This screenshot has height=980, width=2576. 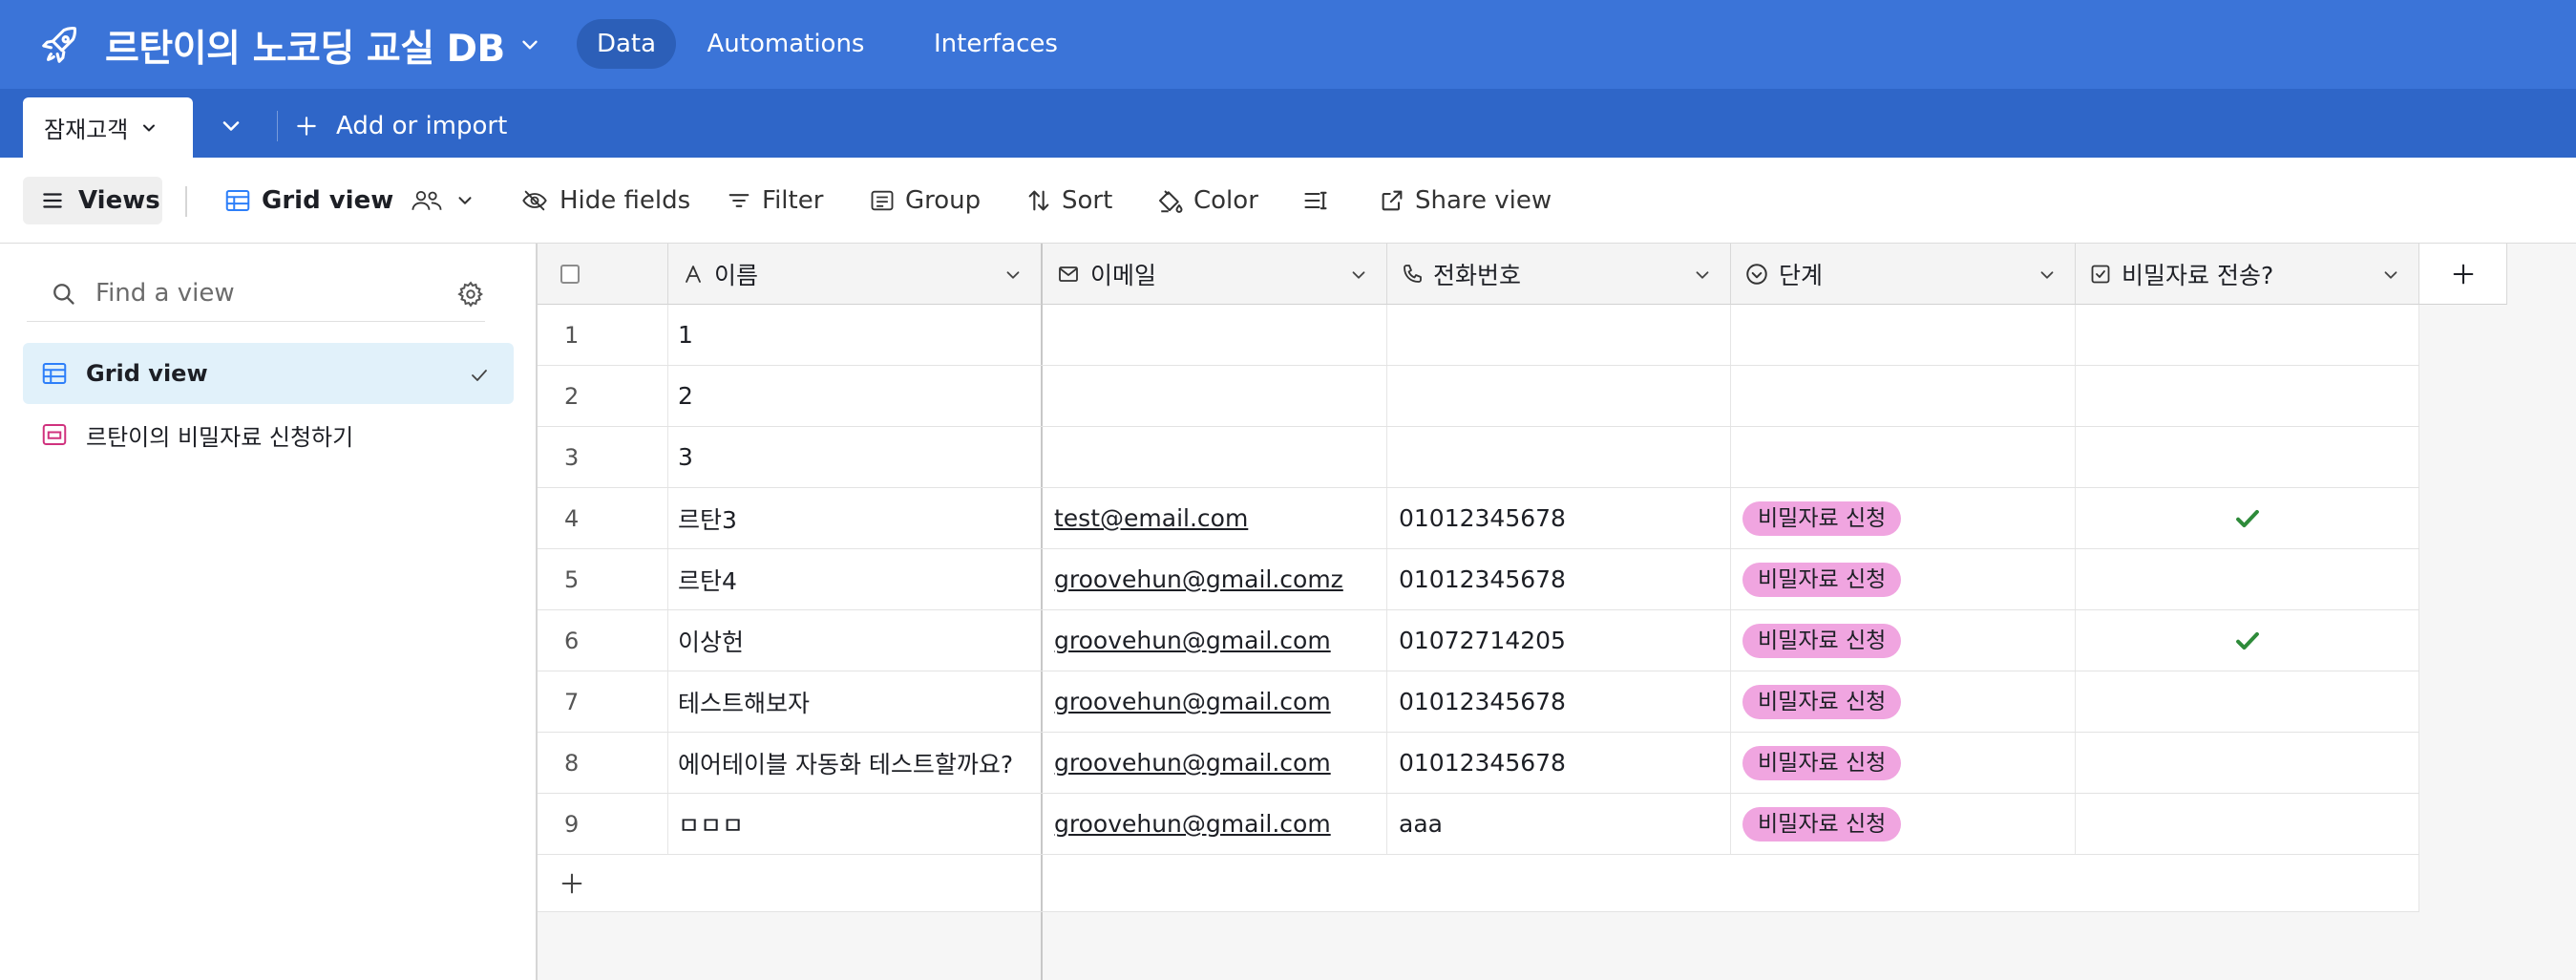 What do you see at coordinates (1482, 518) in the screenshot?
I see `cell-phone-text: 01012345678` at bounding box center [1482, 518].